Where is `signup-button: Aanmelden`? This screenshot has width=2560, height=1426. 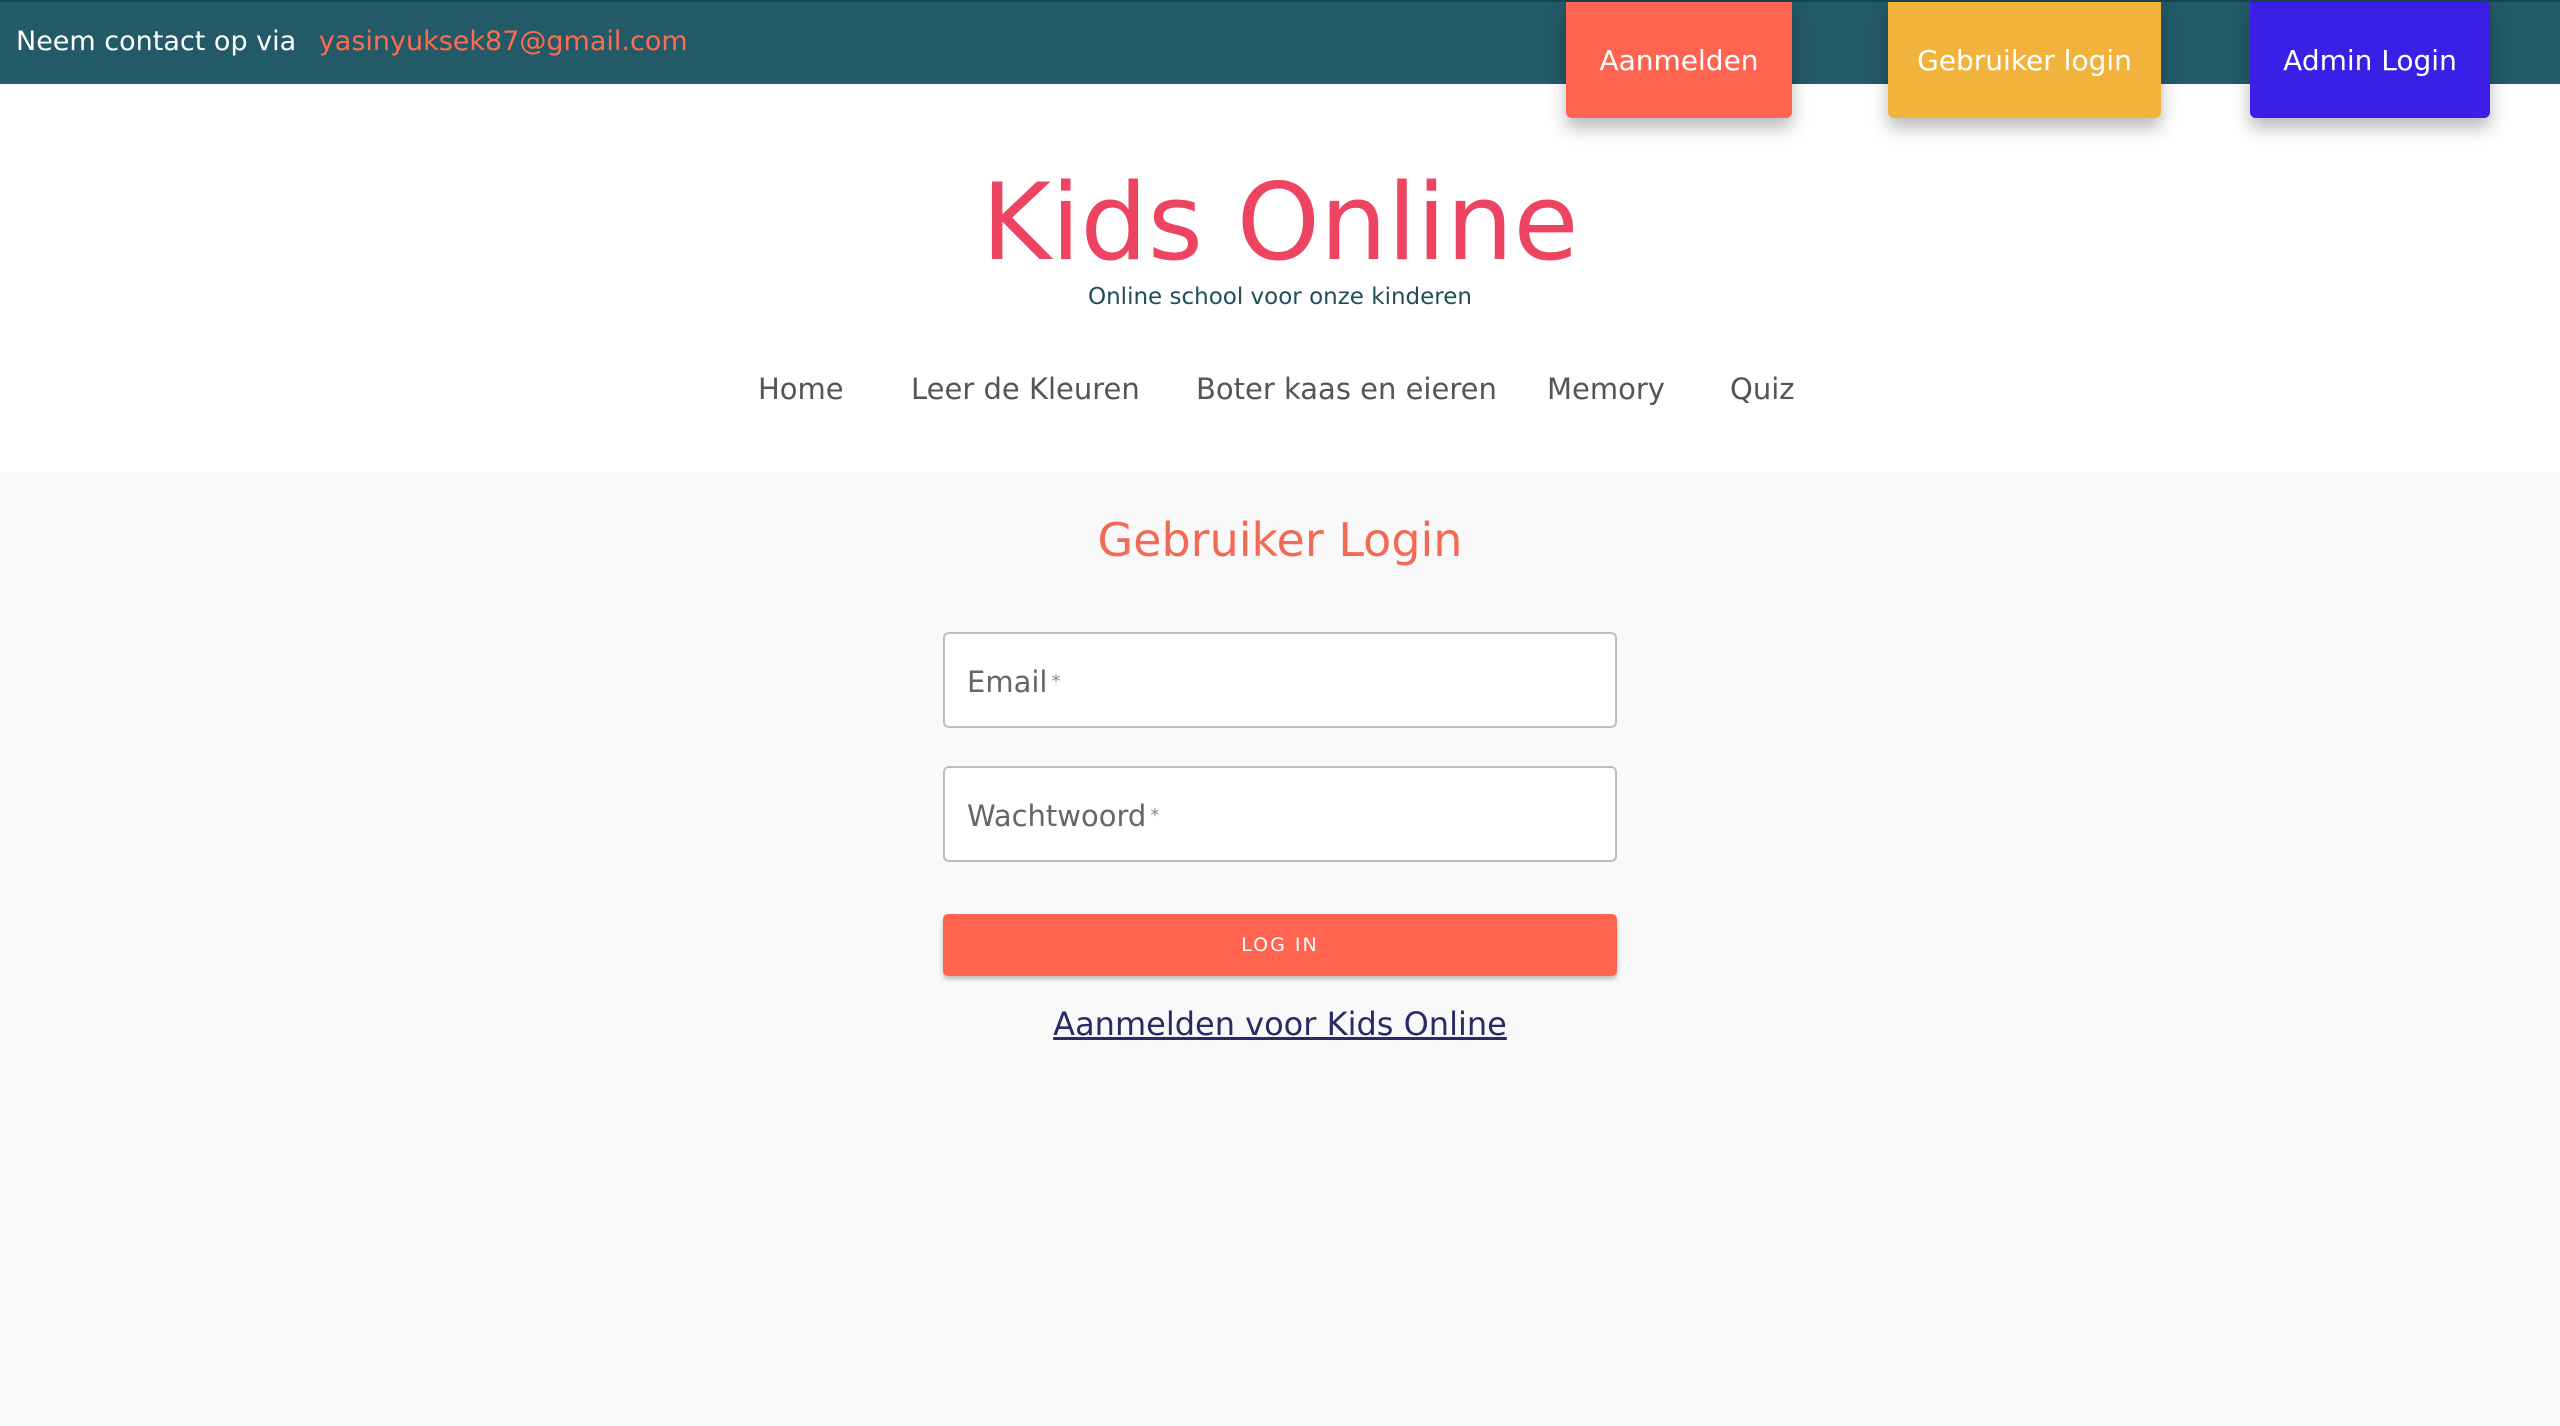 signup-button: Aanmelden is located at coordinates (1679, 60).